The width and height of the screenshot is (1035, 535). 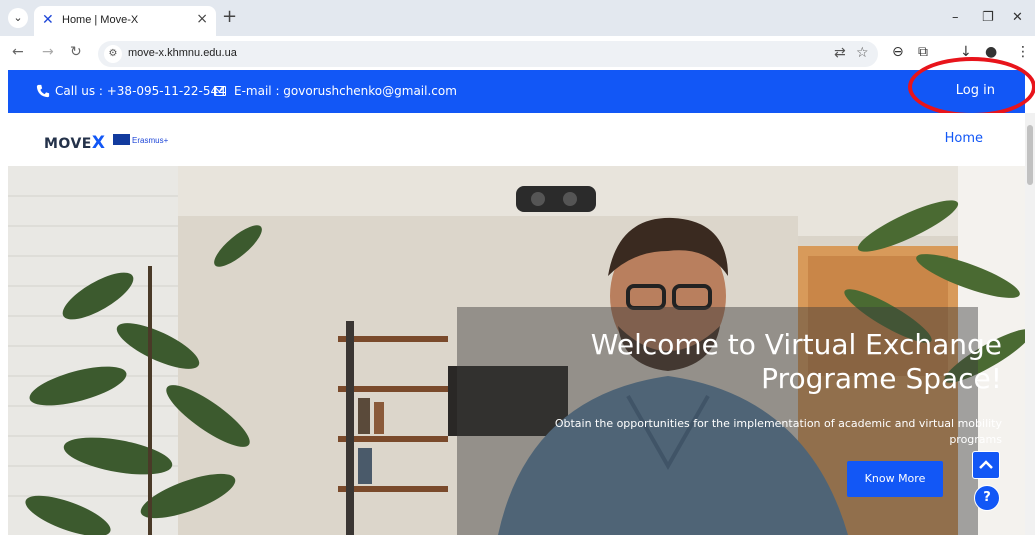 What do you see at coordinates (517, 18) in the screenshot?
I see `browser-tab-bar: ⌄ ✕ Home | Move-X × + – ❐ ✕` at bounding box center [517, 18].